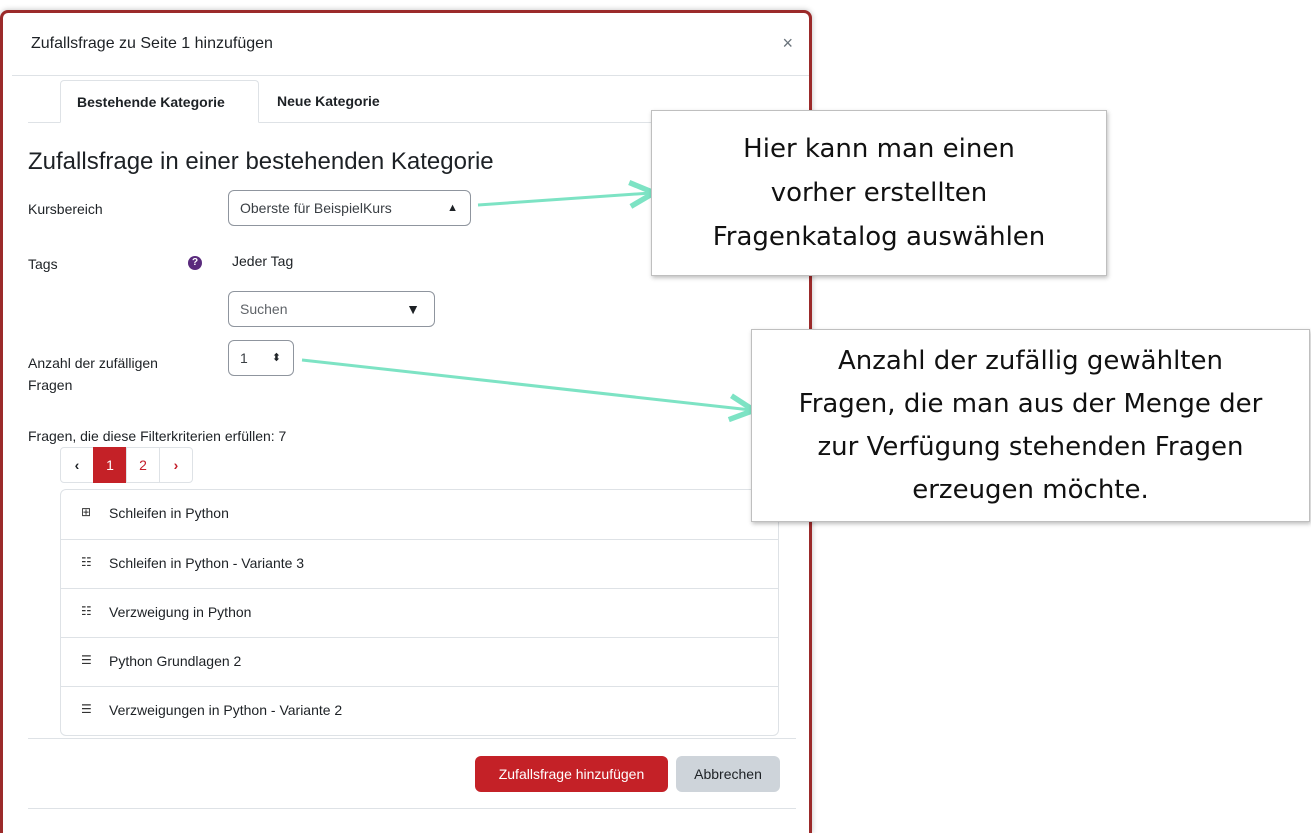 The image size is (1311, 833). Describe the element at coordinates (316, 208) in the screenshot. I see `kursbereich-select-value: Oberste für BeispielKurs` at that location.